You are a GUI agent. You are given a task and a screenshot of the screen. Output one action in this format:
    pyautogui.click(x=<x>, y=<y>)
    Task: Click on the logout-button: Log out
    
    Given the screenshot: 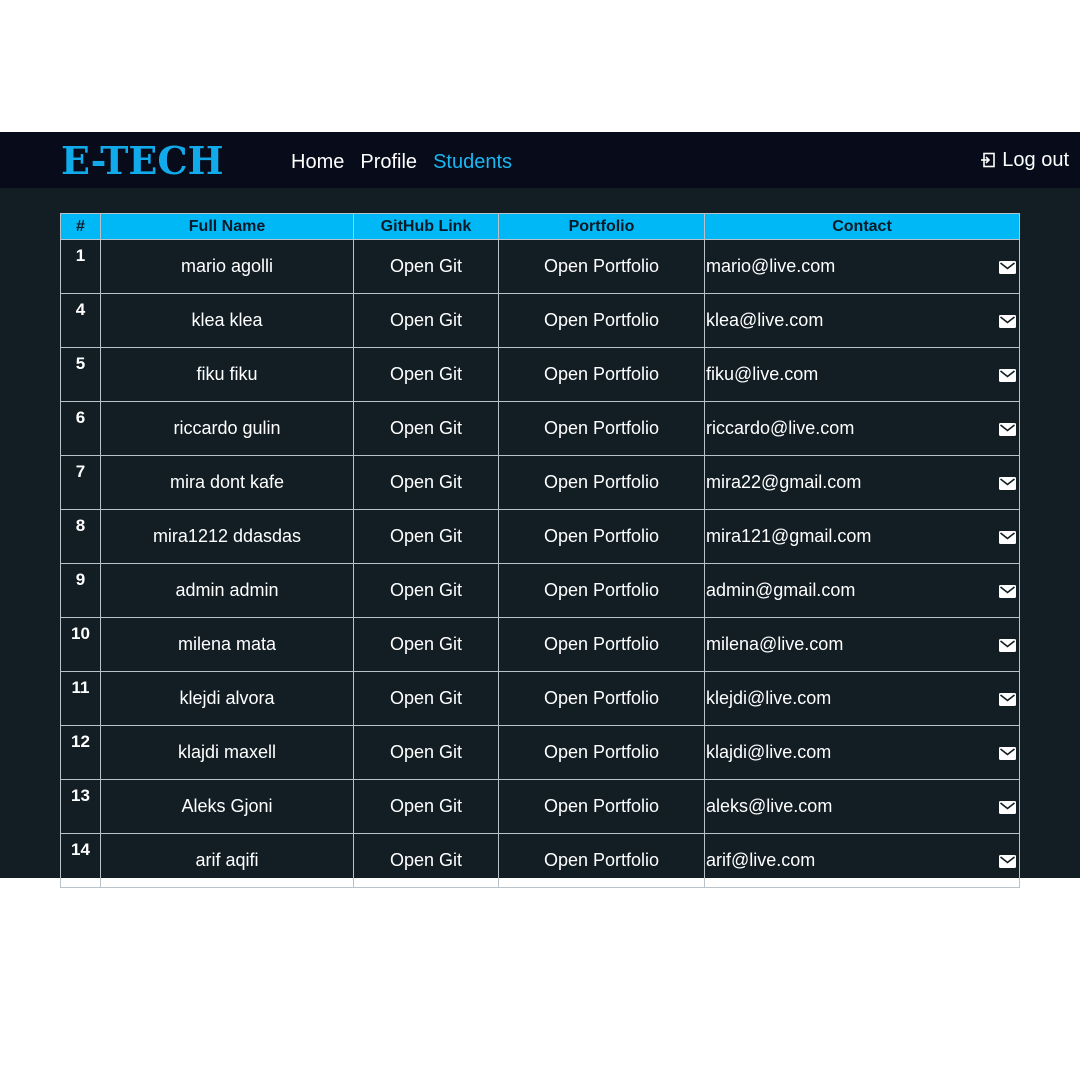 What is the action you would take?
    pyautogui.click(x=1024, y=160)
    